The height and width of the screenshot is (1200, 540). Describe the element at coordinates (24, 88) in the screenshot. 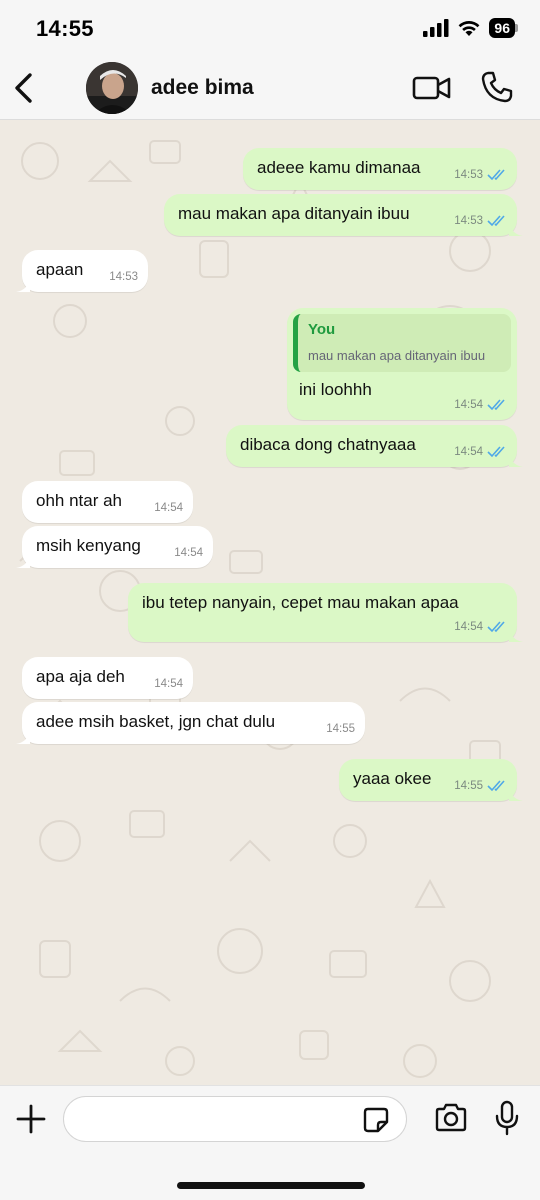

I see `back-icon` at that location.